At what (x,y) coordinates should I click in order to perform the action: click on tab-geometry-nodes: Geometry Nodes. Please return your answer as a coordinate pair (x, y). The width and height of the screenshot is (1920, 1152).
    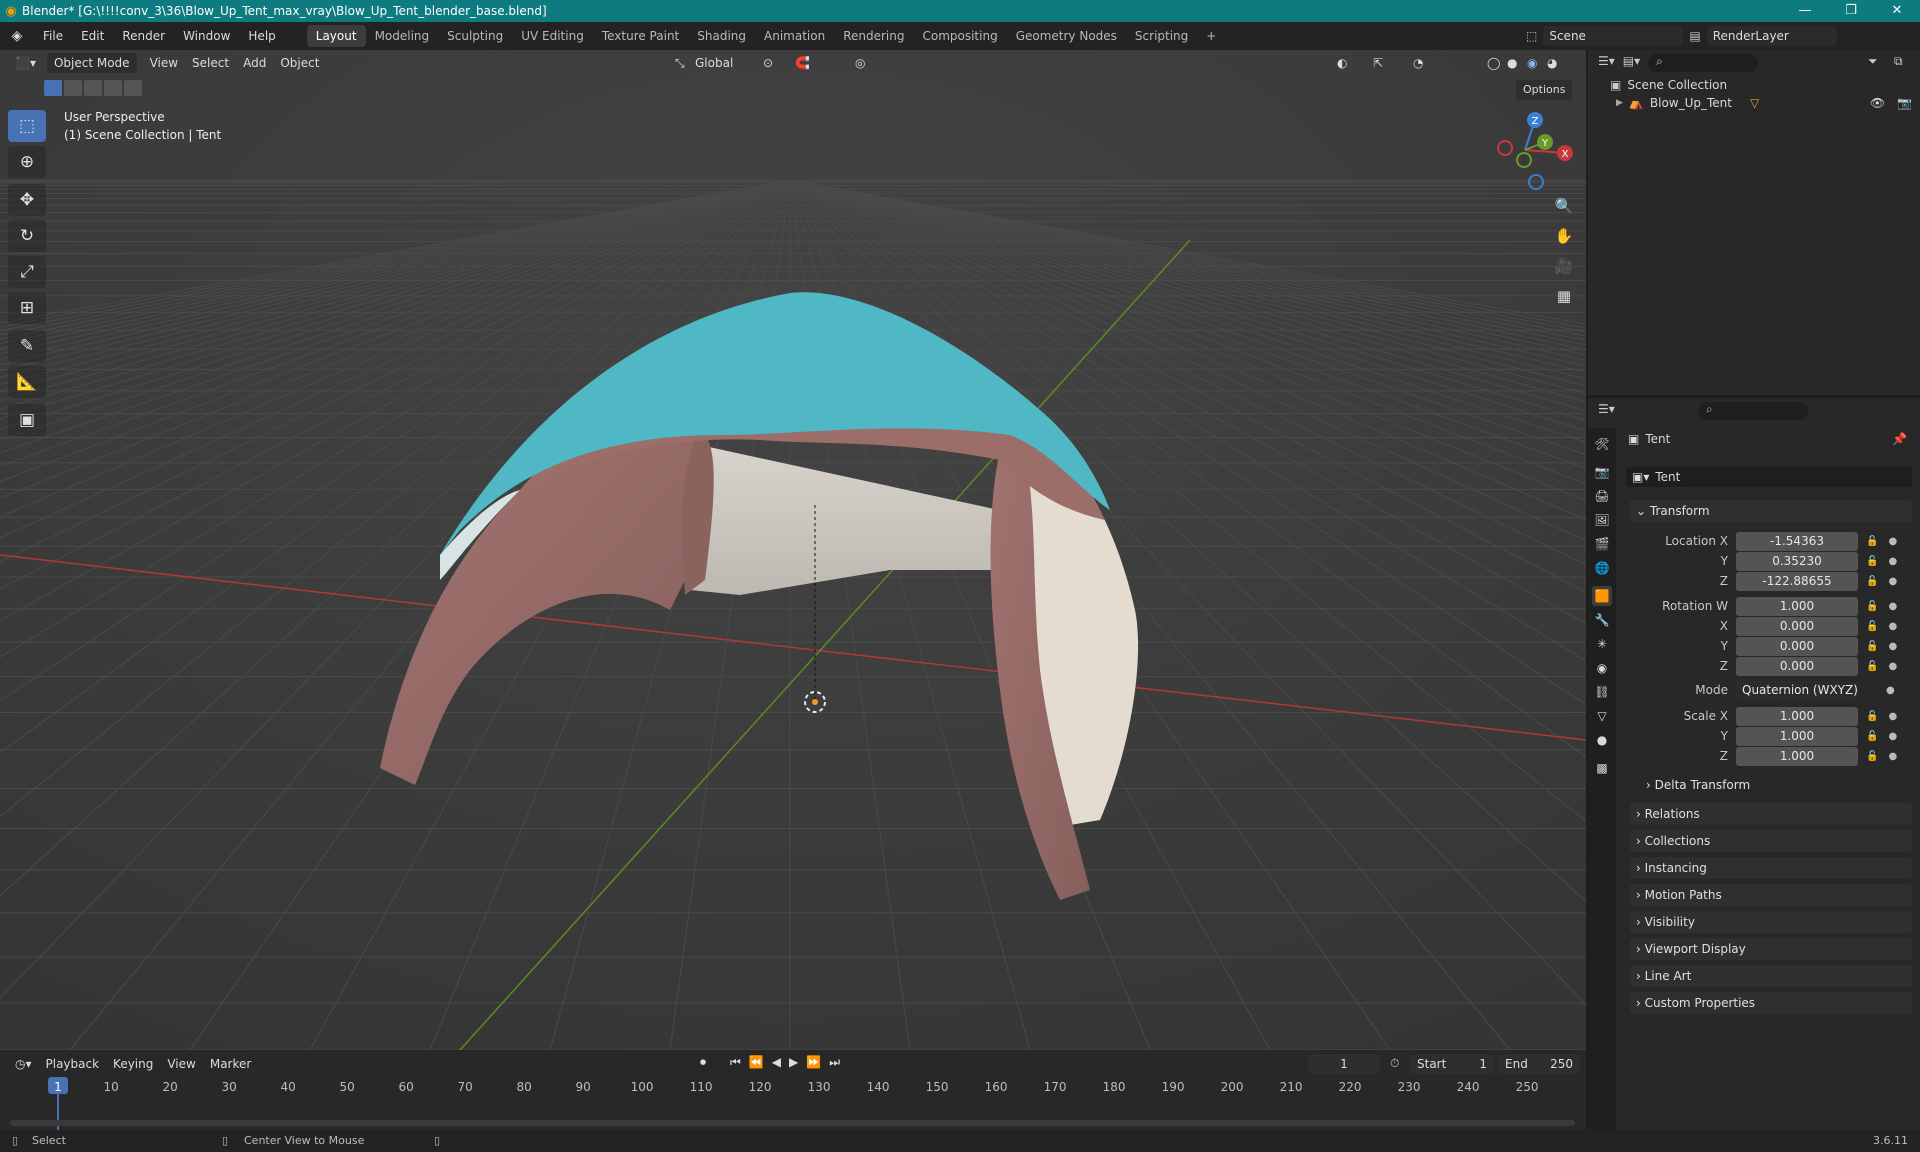
    Looking at the image, I should click on (1066, 36).